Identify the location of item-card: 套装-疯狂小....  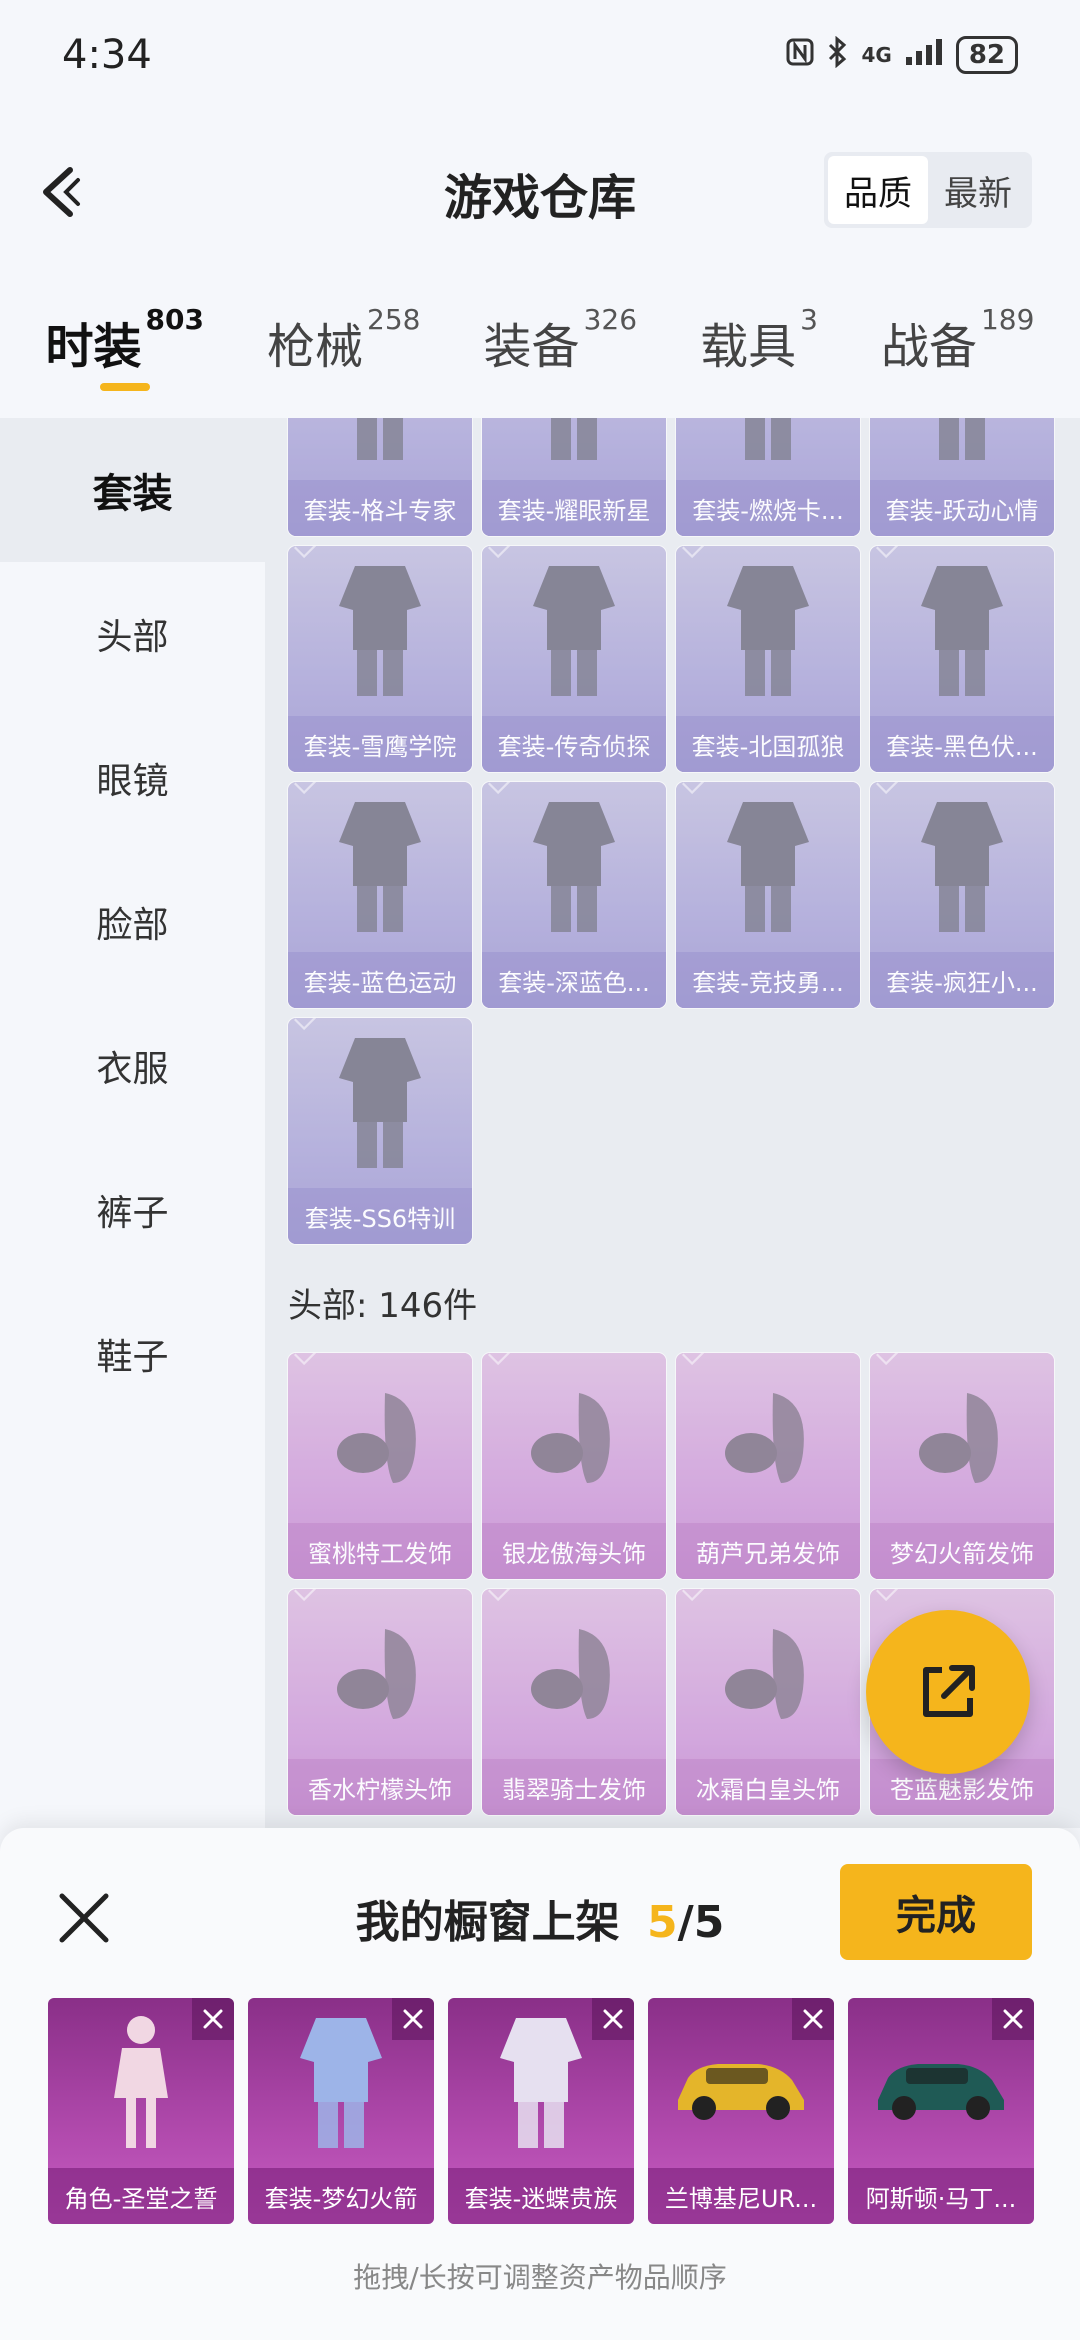
(962, 895).